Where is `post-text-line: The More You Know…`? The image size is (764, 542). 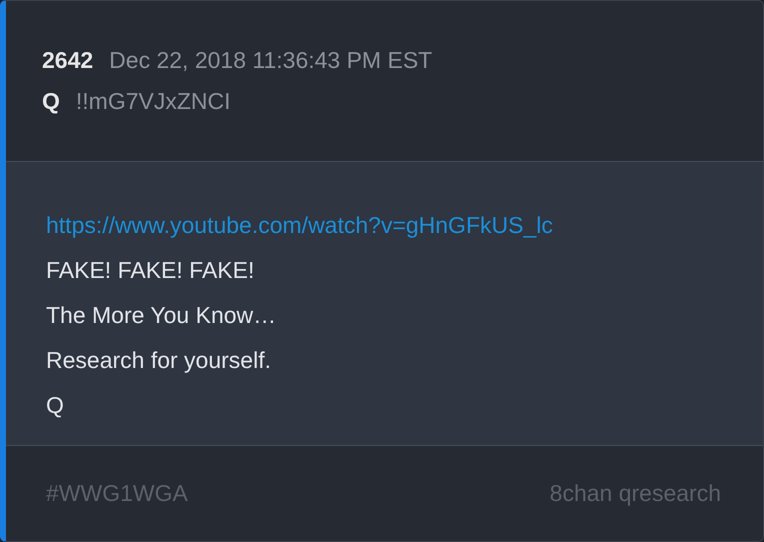 post-text-line: The More You Know… is located at coordinates (161, 315).